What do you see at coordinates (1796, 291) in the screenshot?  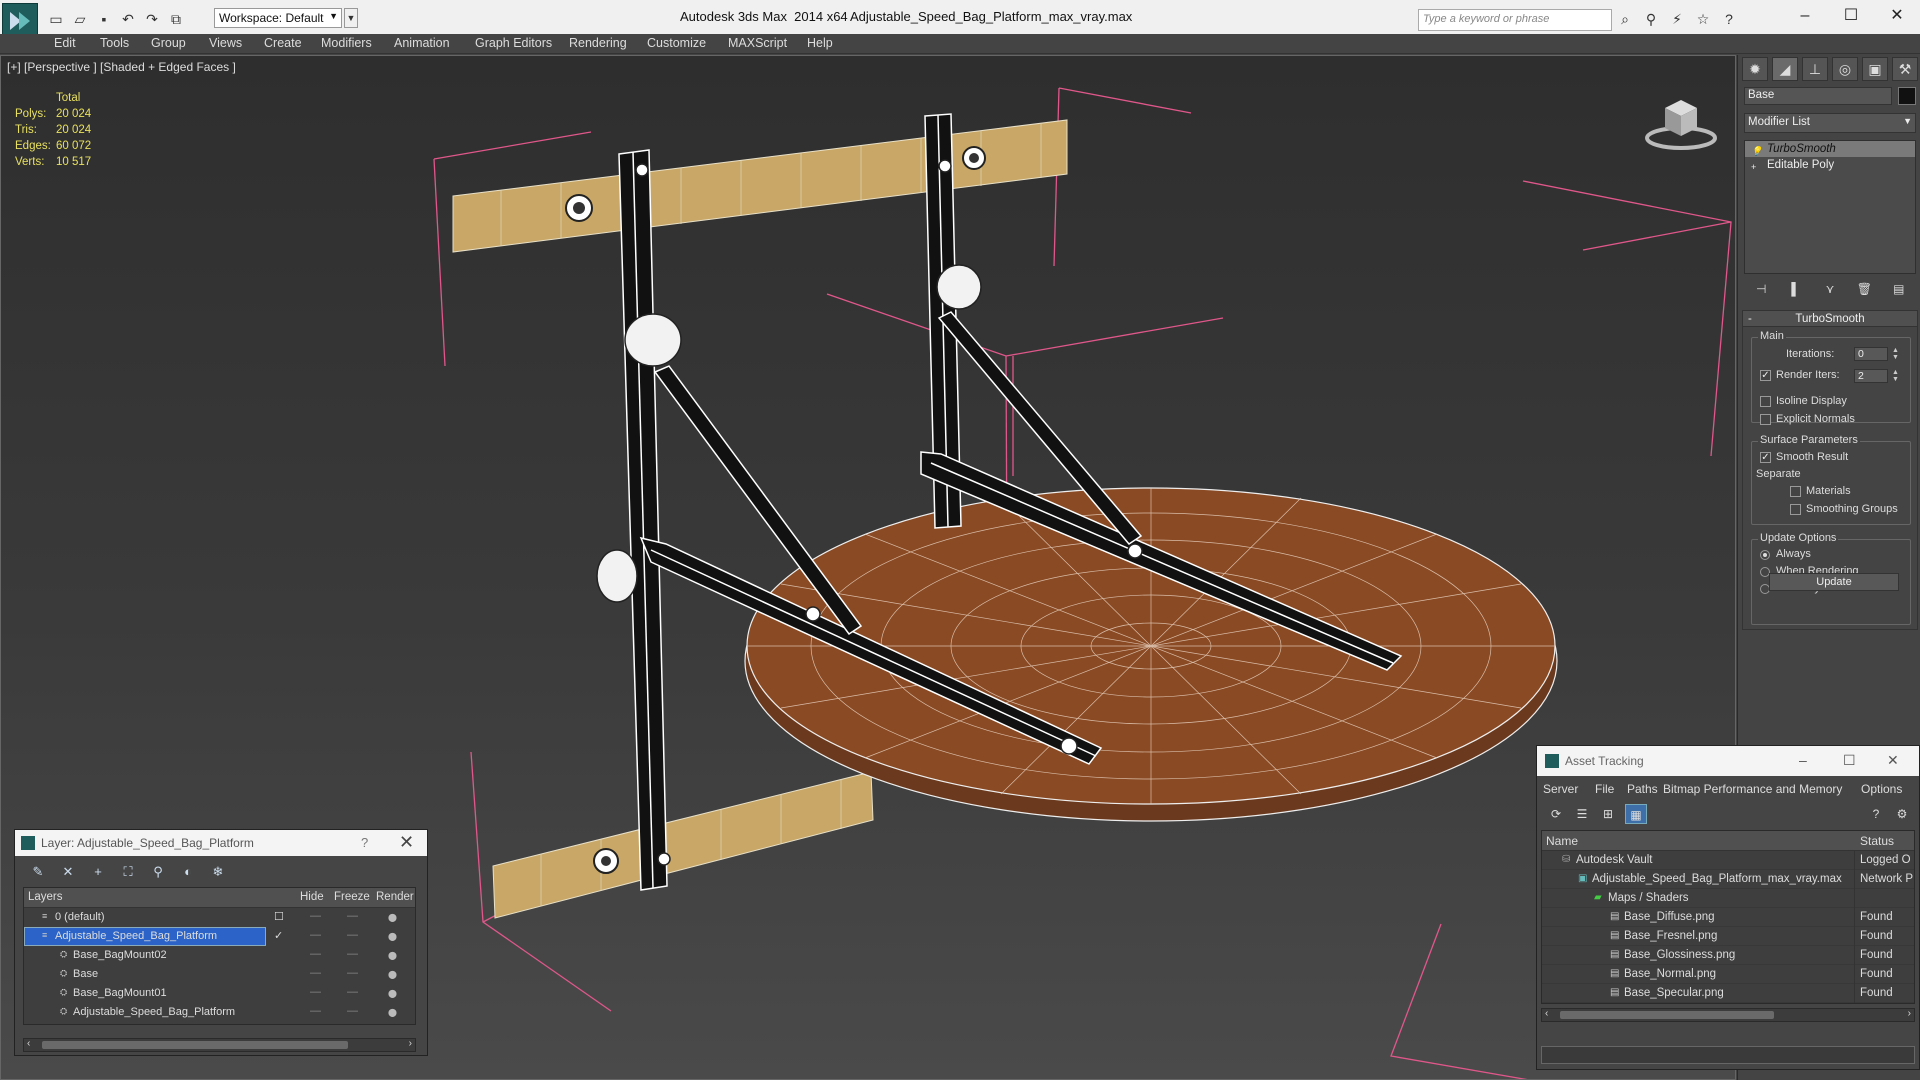 I see `show-end-result-icon: ▌` at bounding box center [1796, 291].